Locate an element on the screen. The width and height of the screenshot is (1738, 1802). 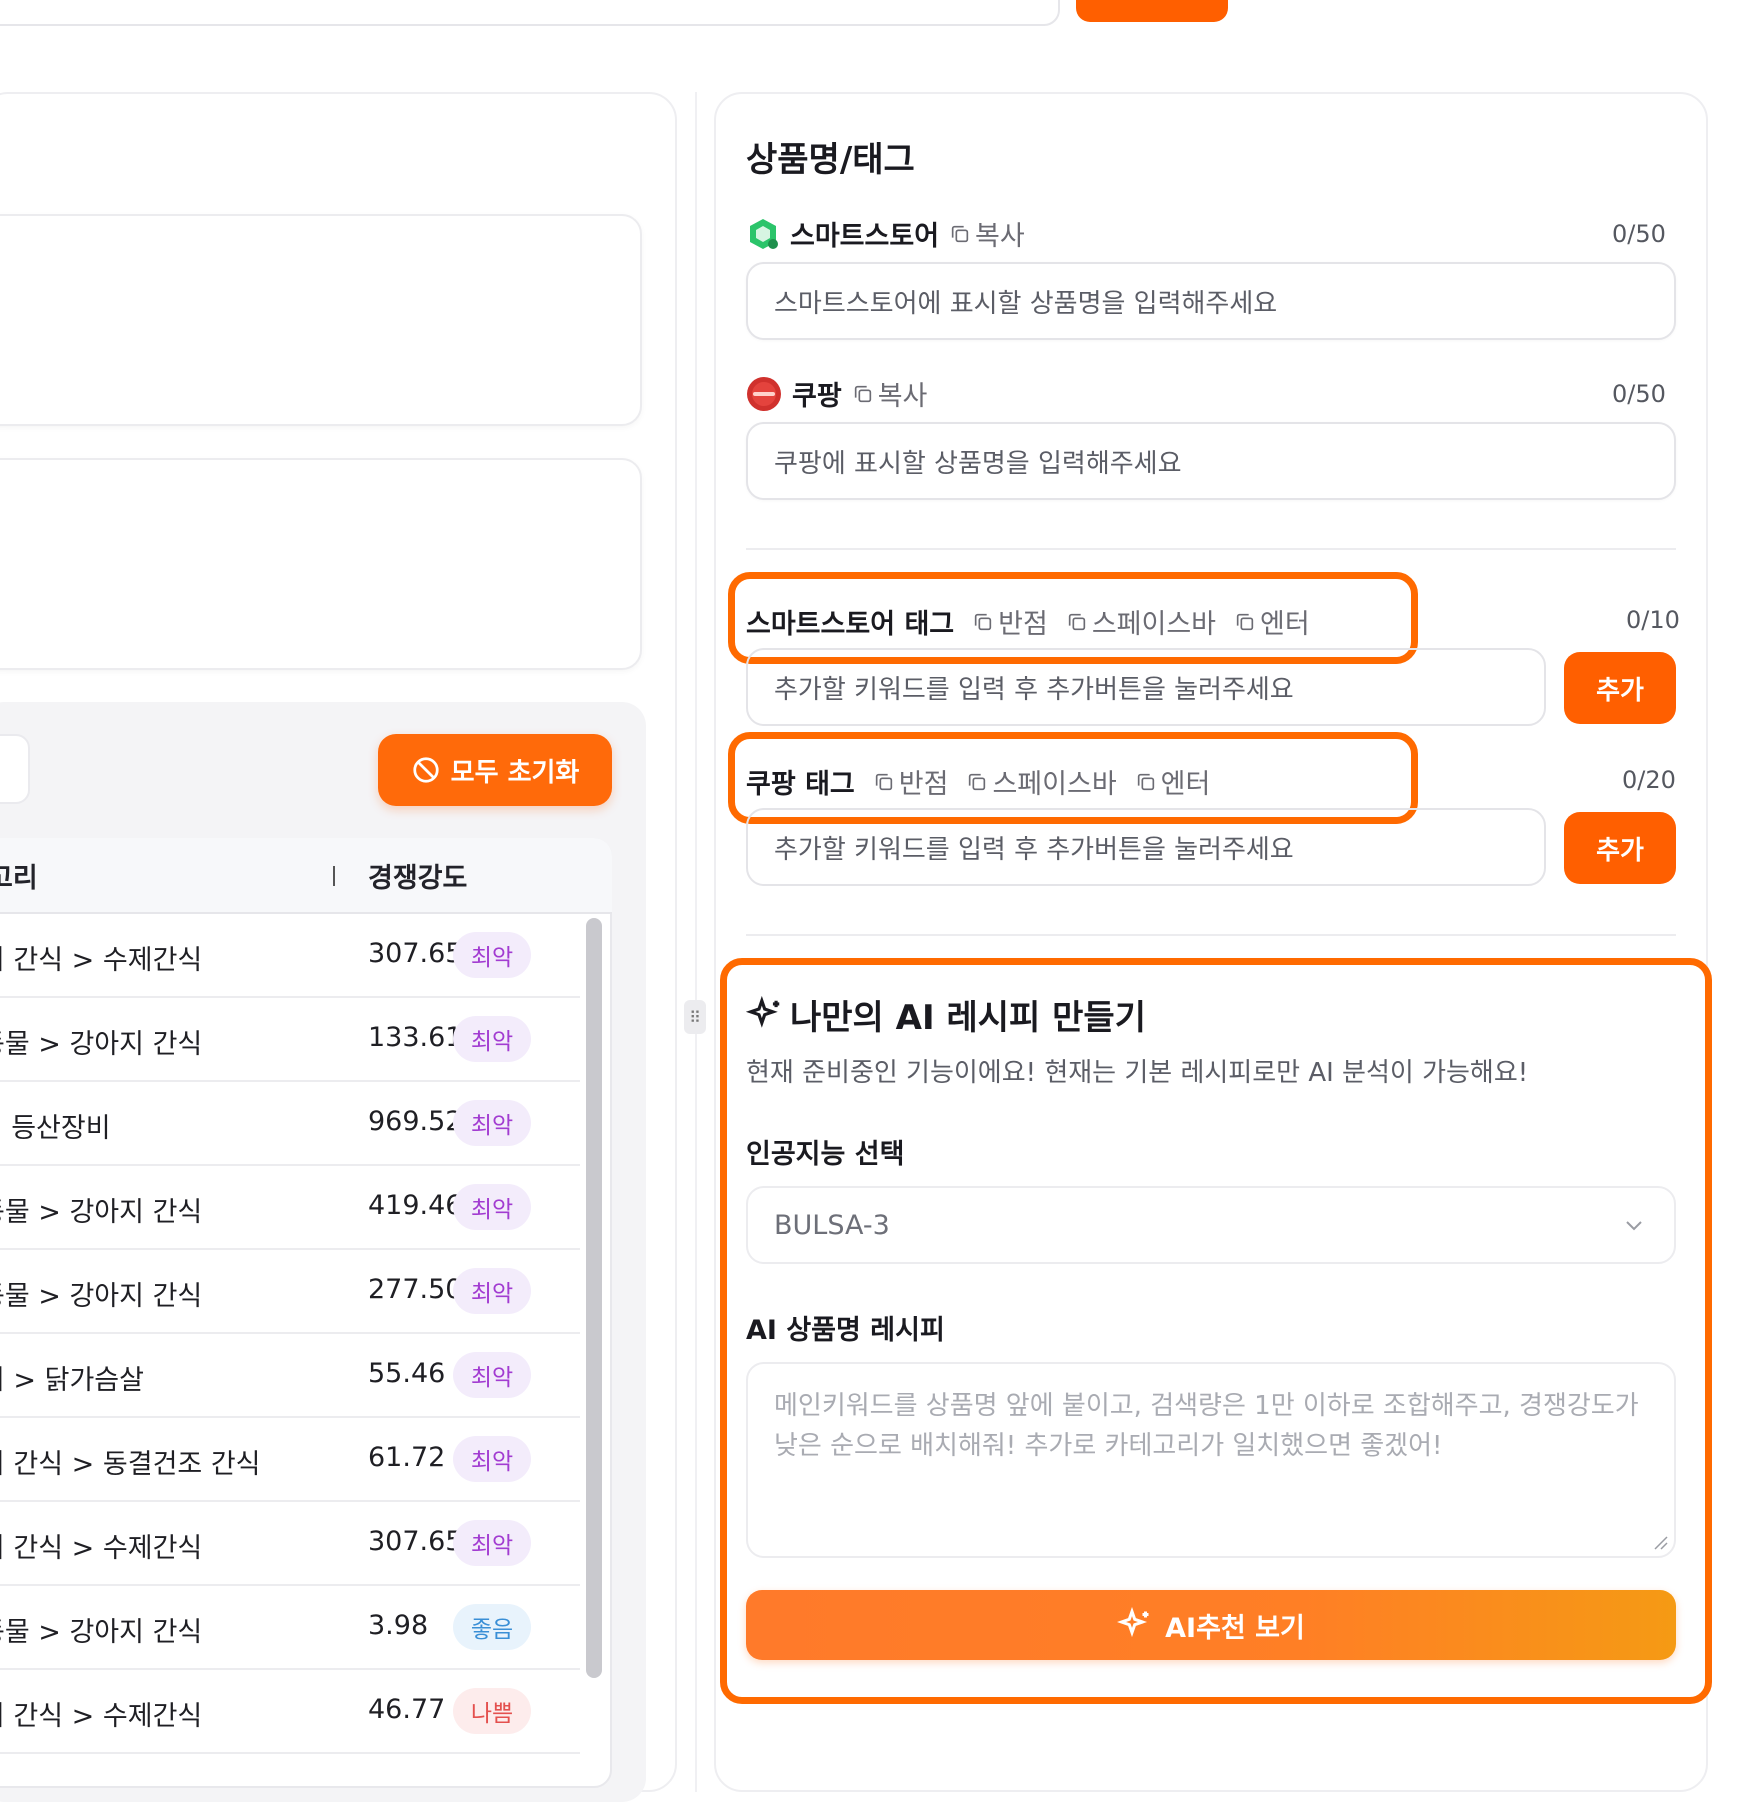
left-control is located at coordinates (15, 769).